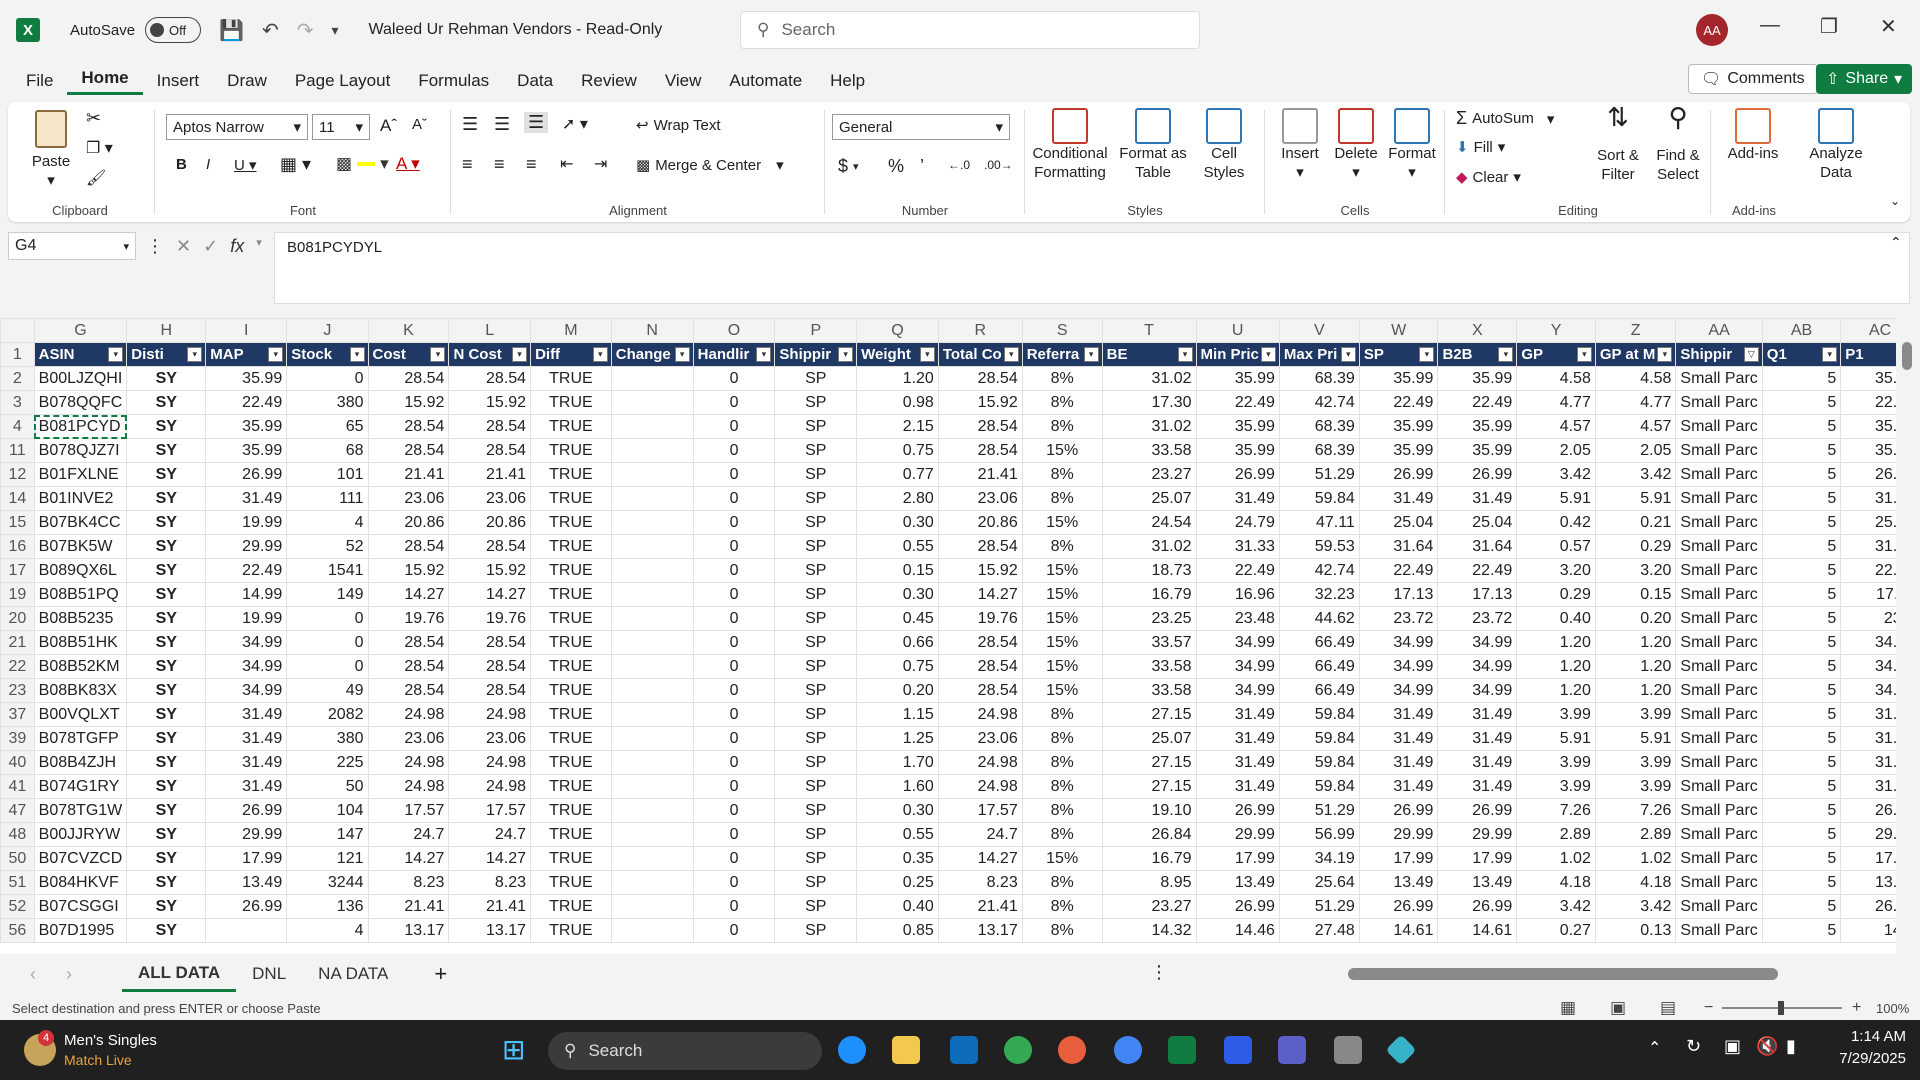 Image resolution: width=1920 pixels, height=1080 pixels. I want to click on cell: 25.04, so click(1477, 522).